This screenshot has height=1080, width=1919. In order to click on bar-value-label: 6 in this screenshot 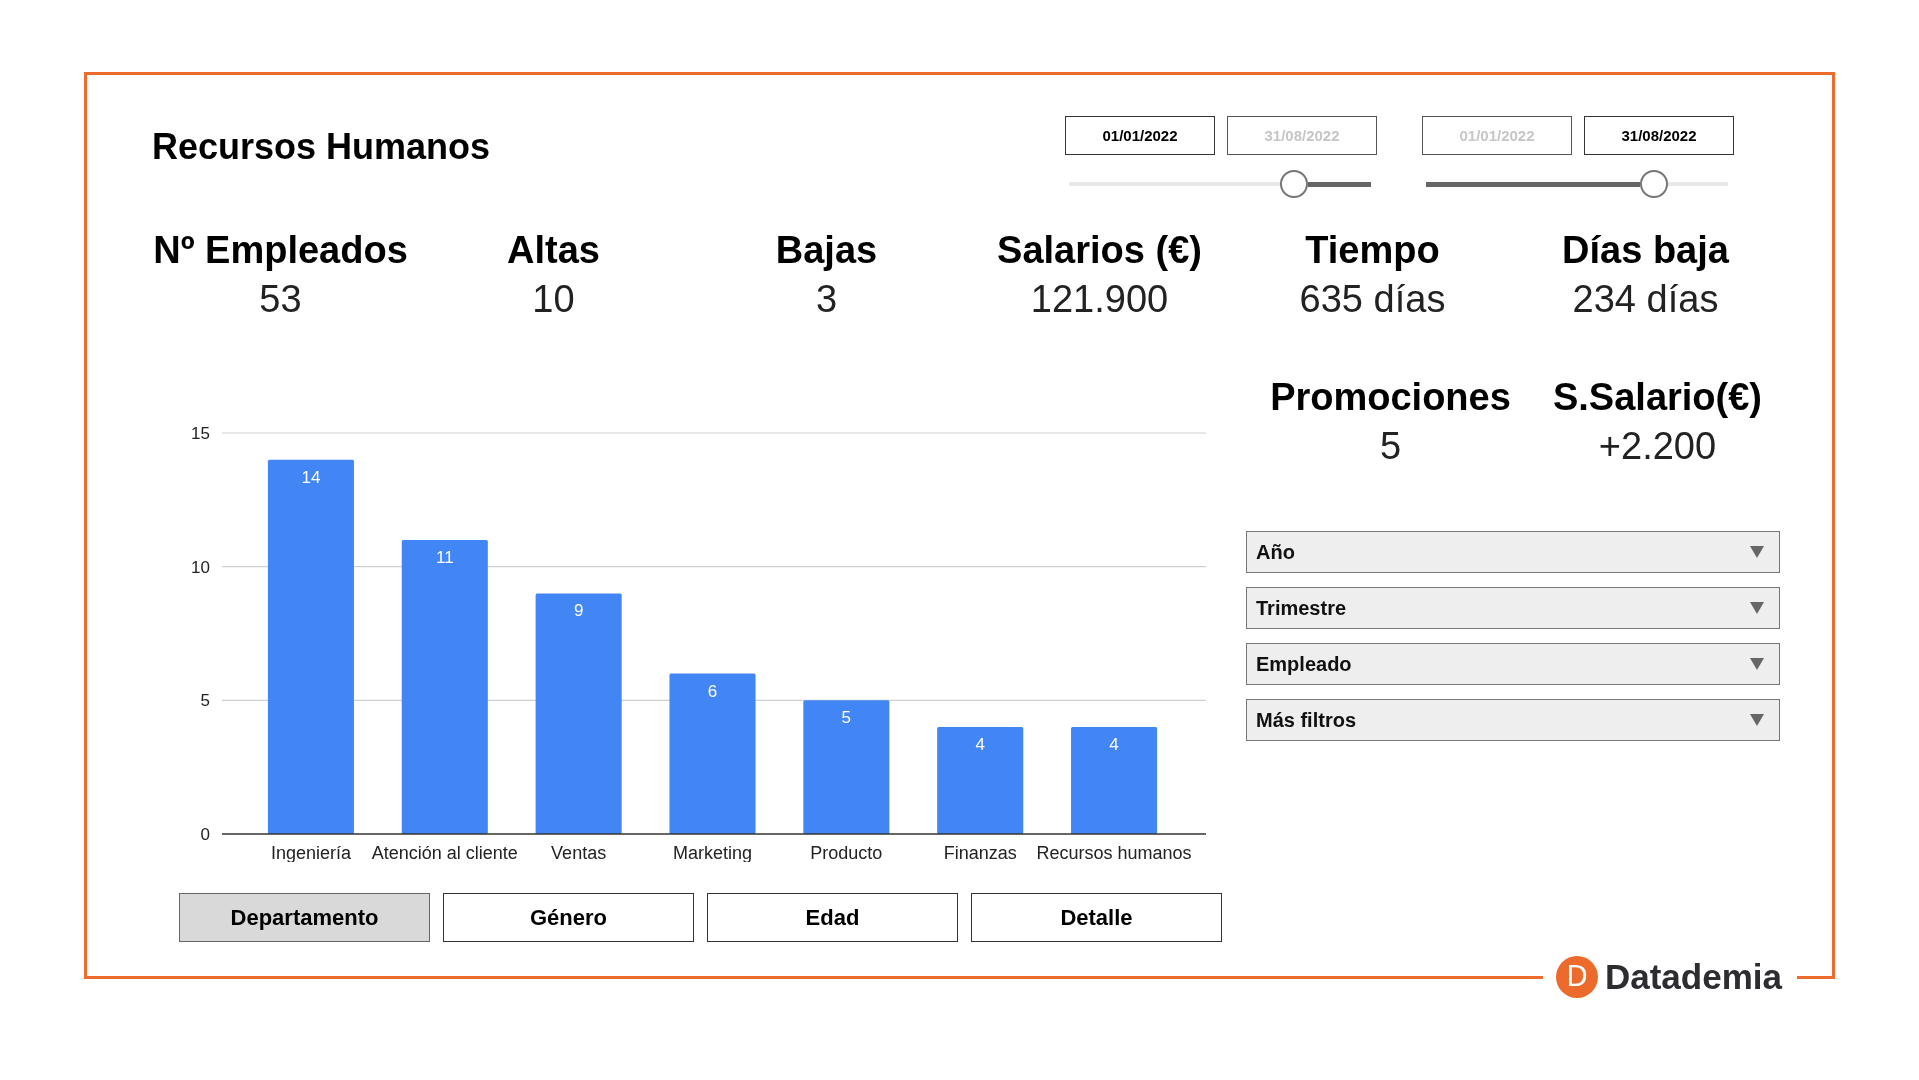, I will do `click(712, 691)`.